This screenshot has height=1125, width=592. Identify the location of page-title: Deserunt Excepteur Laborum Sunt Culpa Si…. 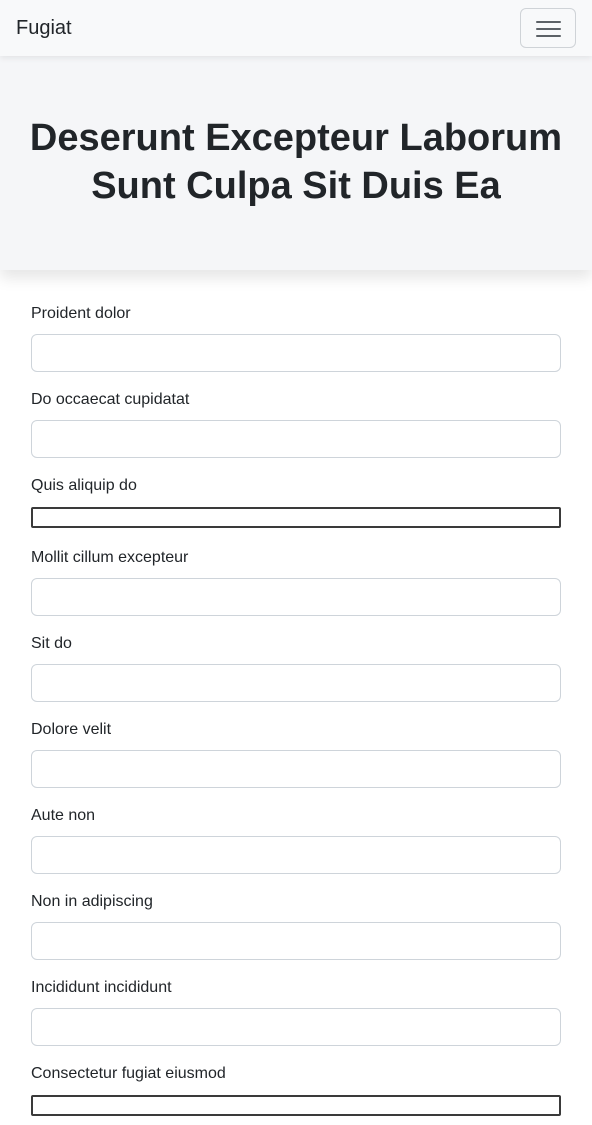
(296, 162).